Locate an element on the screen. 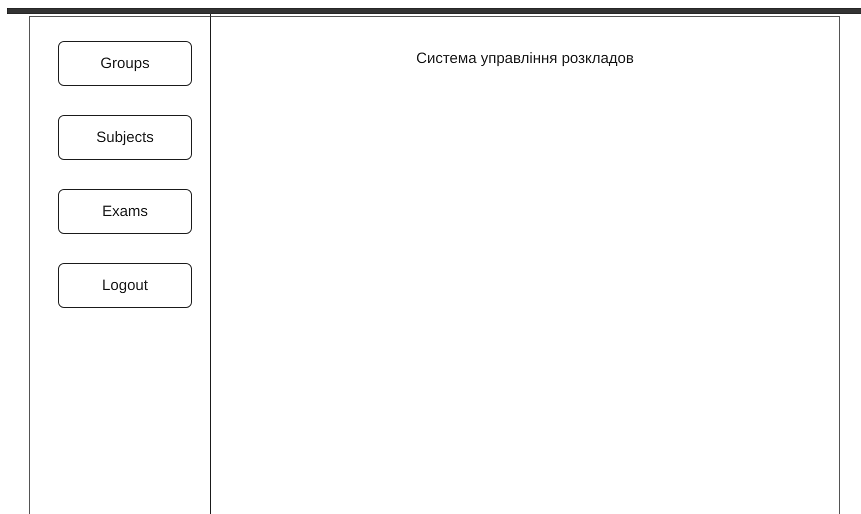  nav-button: Logout is located at coordinates (125, 285).